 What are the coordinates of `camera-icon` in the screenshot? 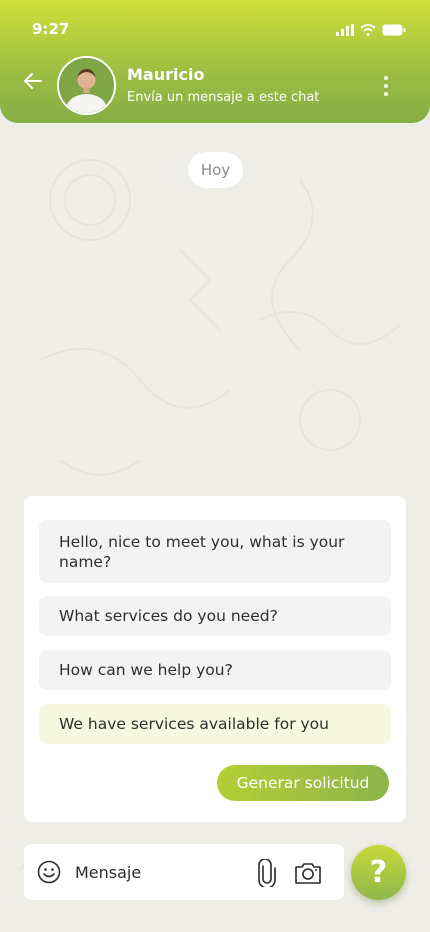 It's located at (308, 873).